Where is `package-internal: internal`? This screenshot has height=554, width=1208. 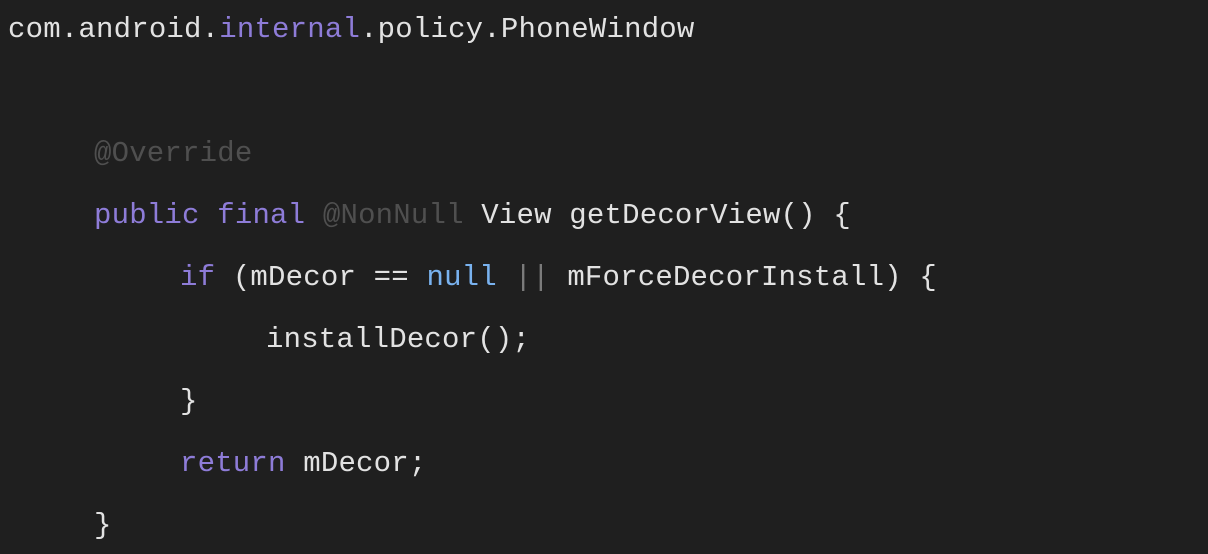 package-internal: internal is located at coordinates (290, 29).